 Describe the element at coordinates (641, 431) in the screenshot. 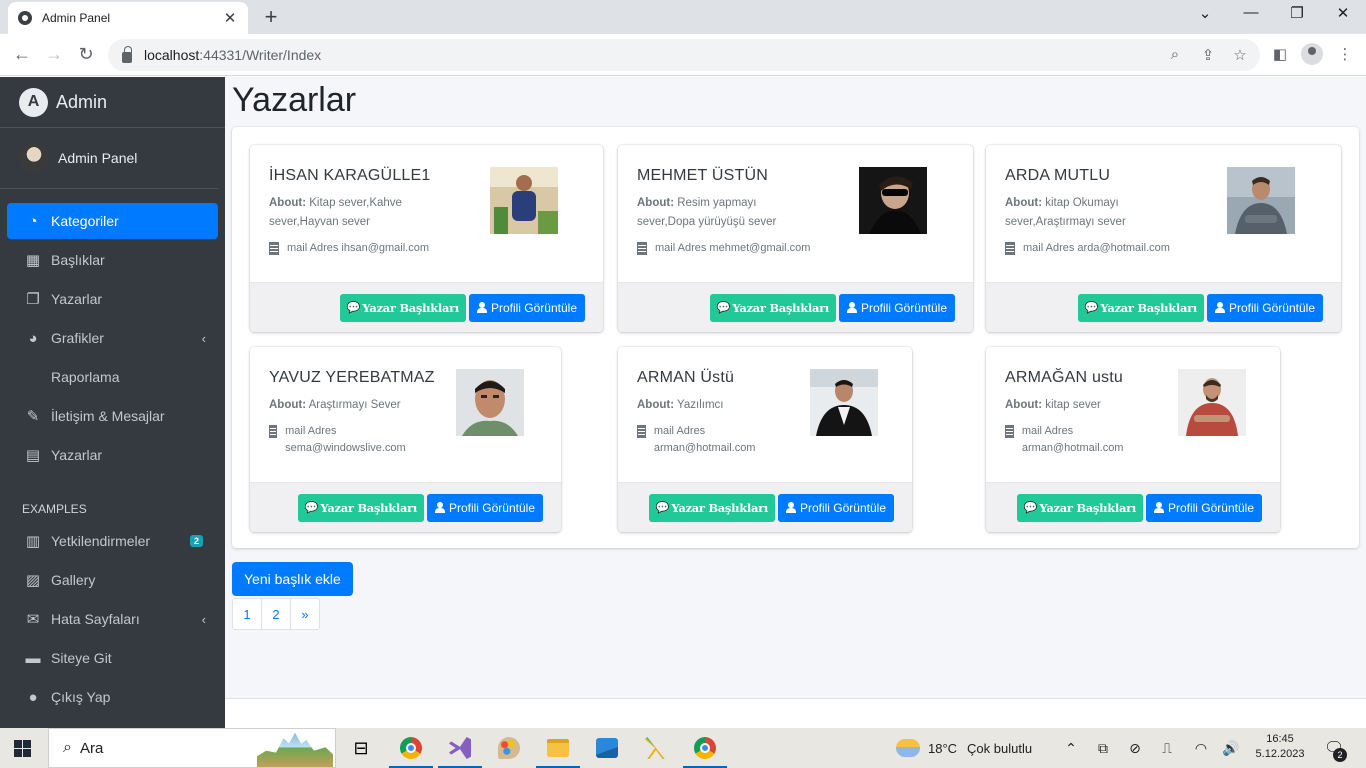

I see `building-icon` at that location.